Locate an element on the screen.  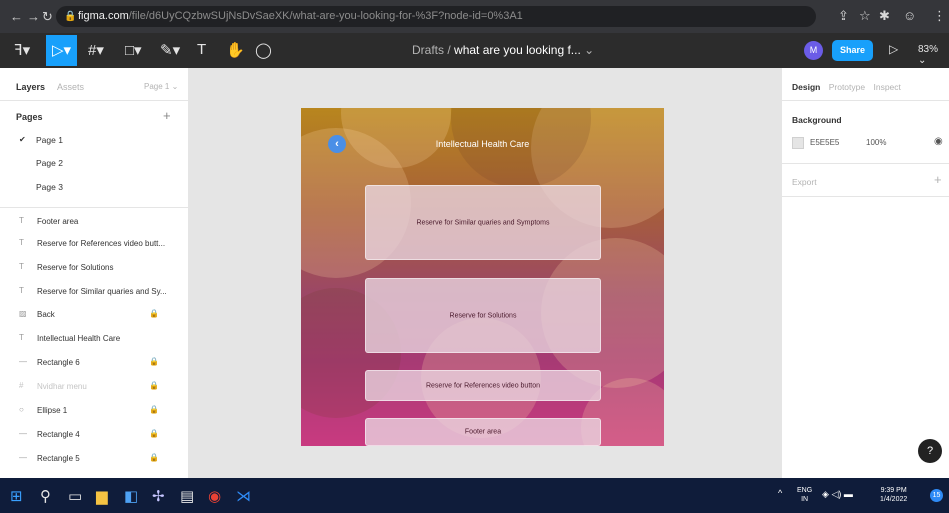
profile-icon: ☺ is located at coordinates (909, 15).